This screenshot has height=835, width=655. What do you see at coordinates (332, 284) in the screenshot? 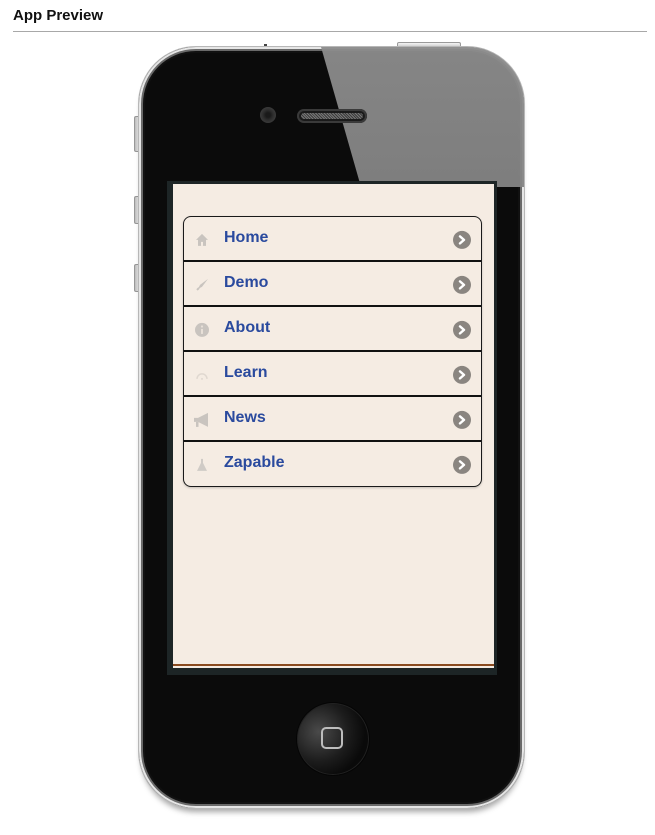
I see `menu-item-demo: Demo` at bounding box center [332, 284].